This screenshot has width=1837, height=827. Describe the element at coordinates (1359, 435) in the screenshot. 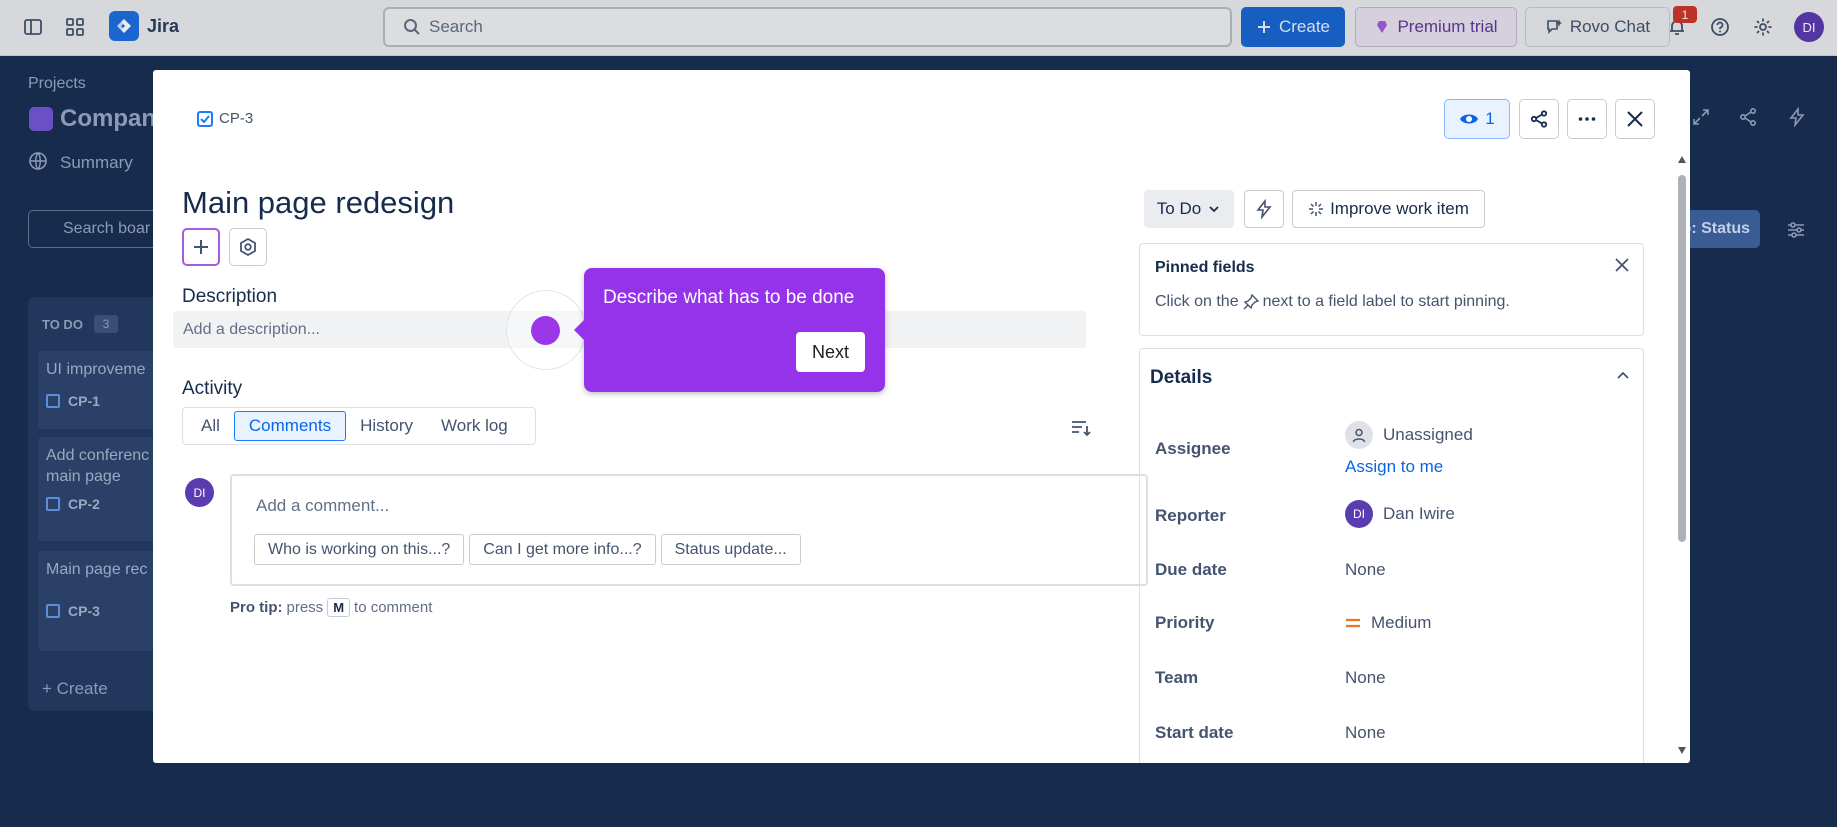

I see `user-placeholder-icon` at that location.